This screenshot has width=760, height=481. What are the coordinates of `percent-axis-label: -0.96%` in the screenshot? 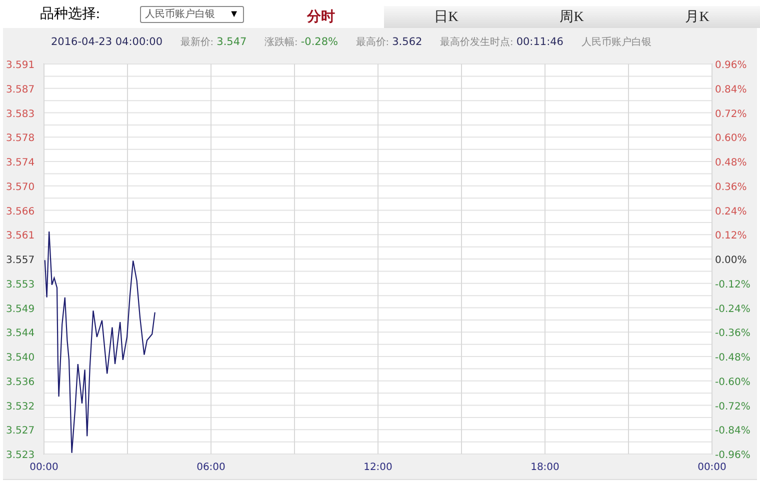 It's located at (732, 455).